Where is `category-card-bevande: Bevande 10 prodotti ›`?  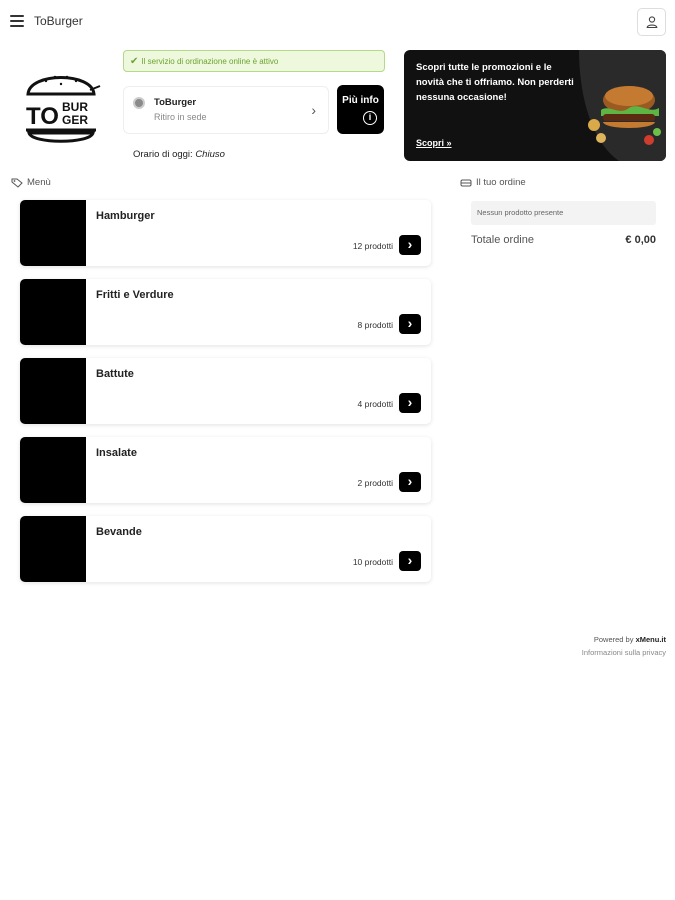 category-card-bevande: Bevande 10 prodotti › is located at coordinates (225, 549).